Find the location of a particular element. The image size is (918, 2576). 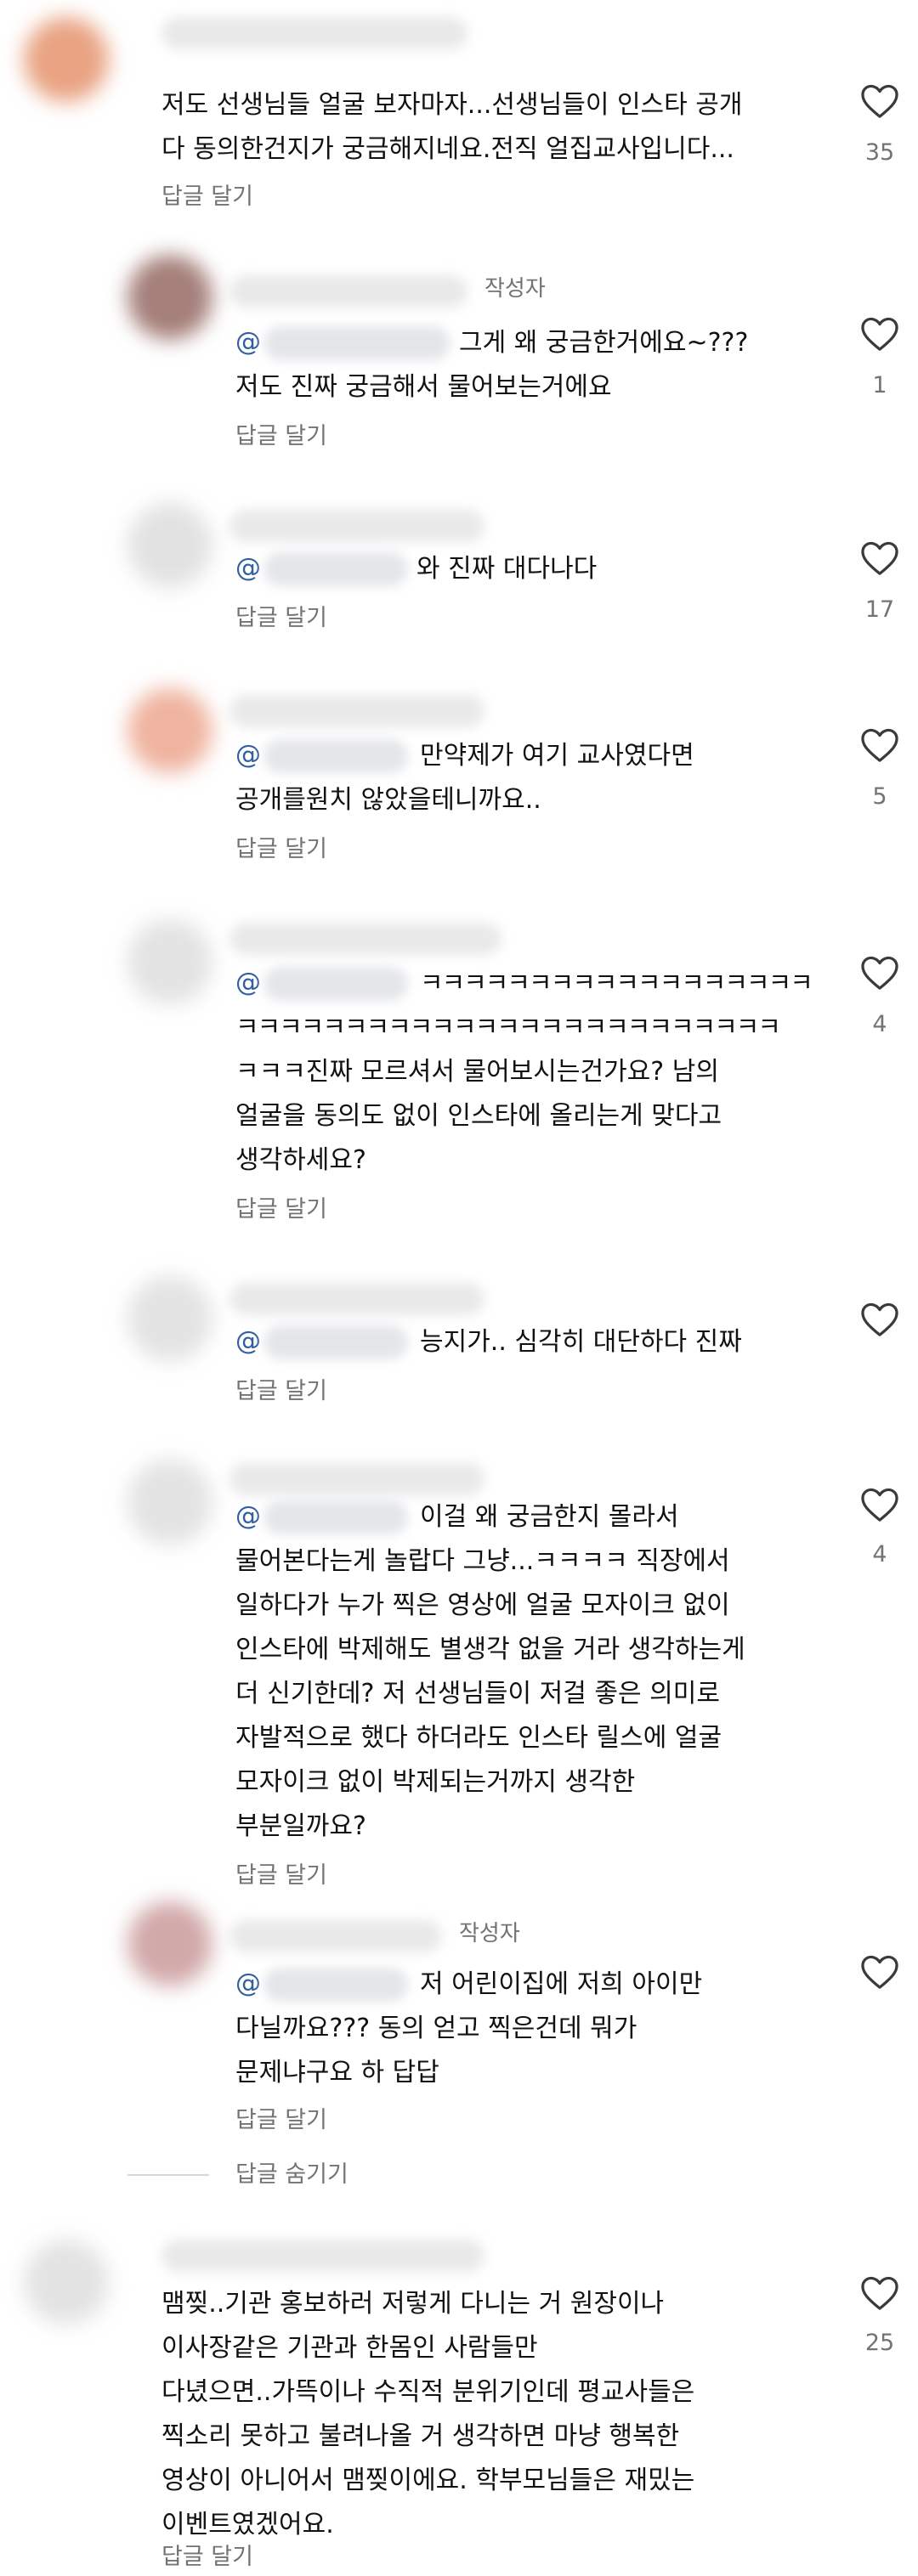

like-count: 35 is located at coordinates (879, 152).